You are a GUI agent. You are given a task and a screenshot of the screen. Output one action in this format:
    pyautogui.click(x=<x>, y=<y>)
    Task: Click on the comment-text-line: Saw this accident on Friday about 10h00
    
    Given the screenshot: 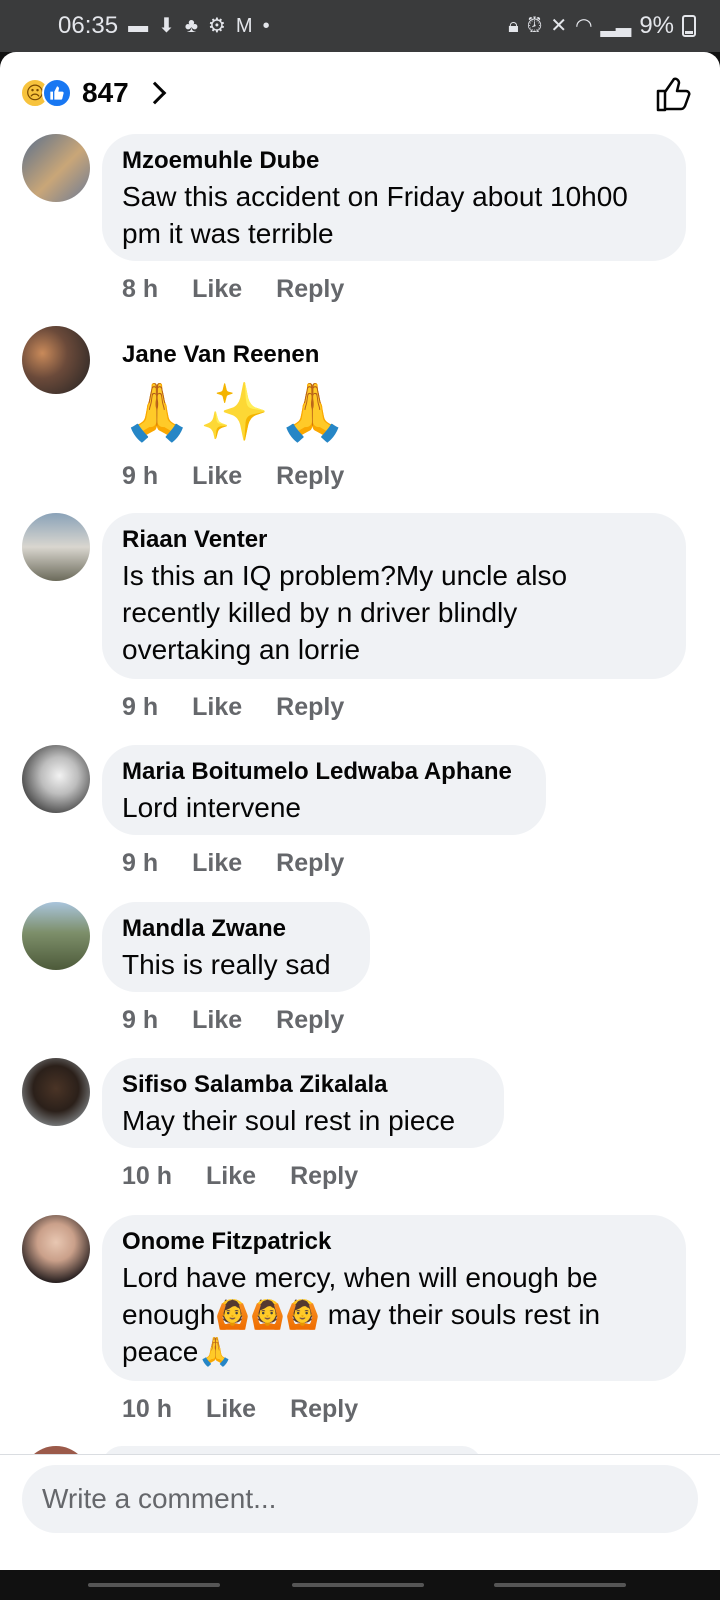 What is the action you would take?
    pyautogui.click(x=375, y=196)
    